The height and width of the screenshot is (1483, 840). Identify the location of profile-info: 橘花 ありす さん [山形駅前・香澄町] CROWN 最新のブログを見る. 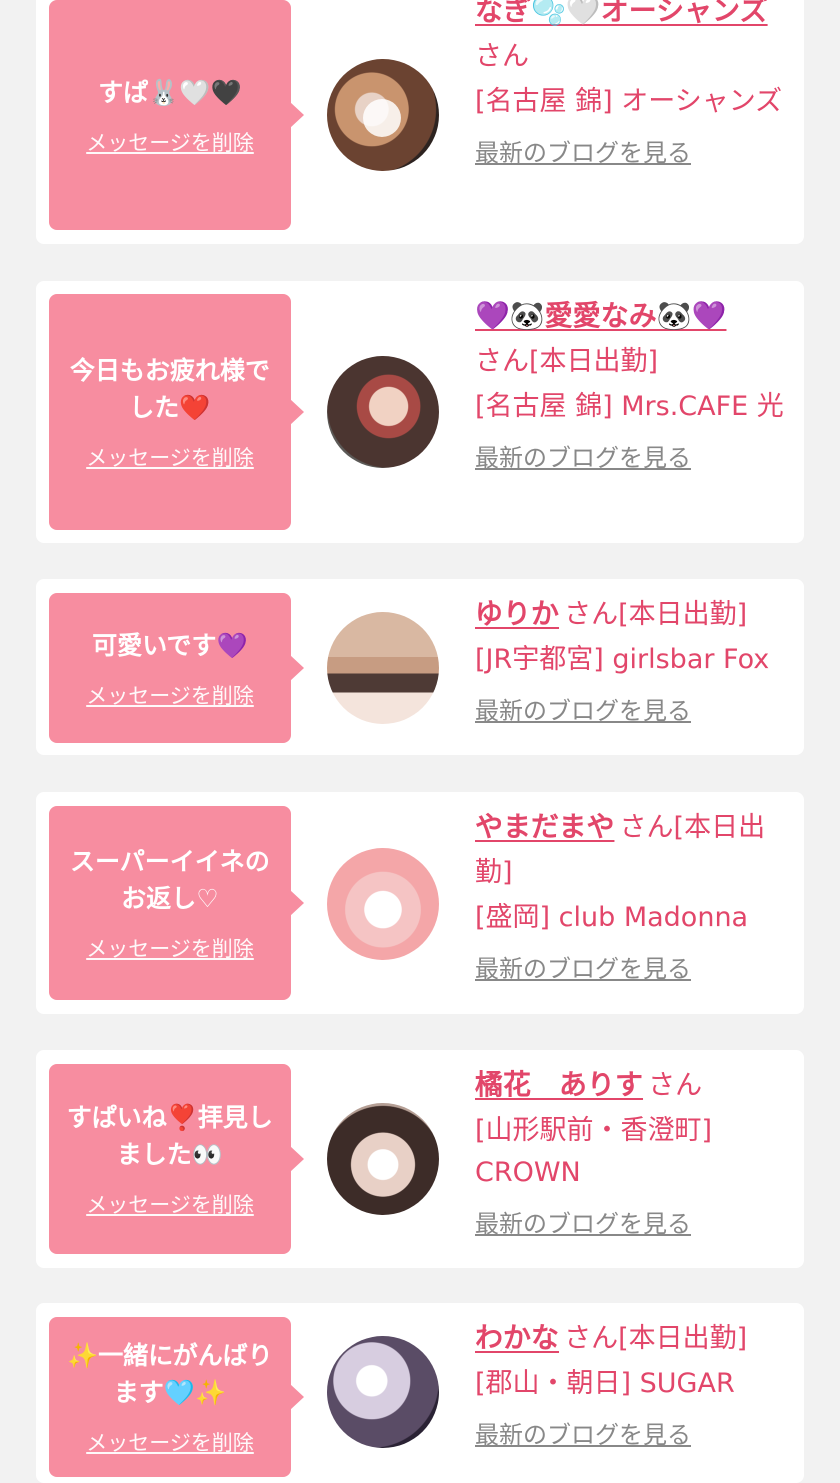
(630, 1151).